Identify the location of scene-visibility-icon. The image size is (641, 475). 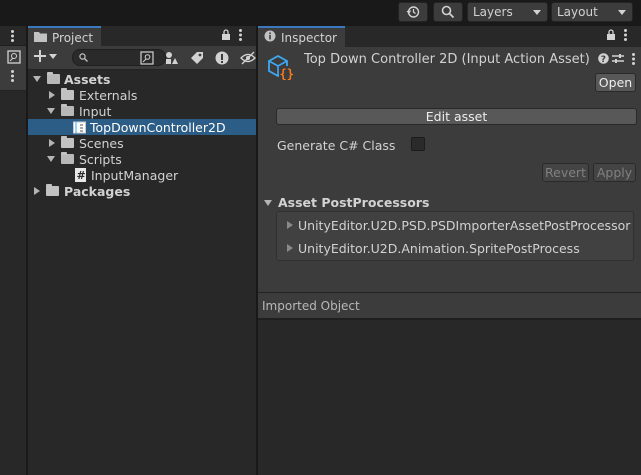
(14, 58).